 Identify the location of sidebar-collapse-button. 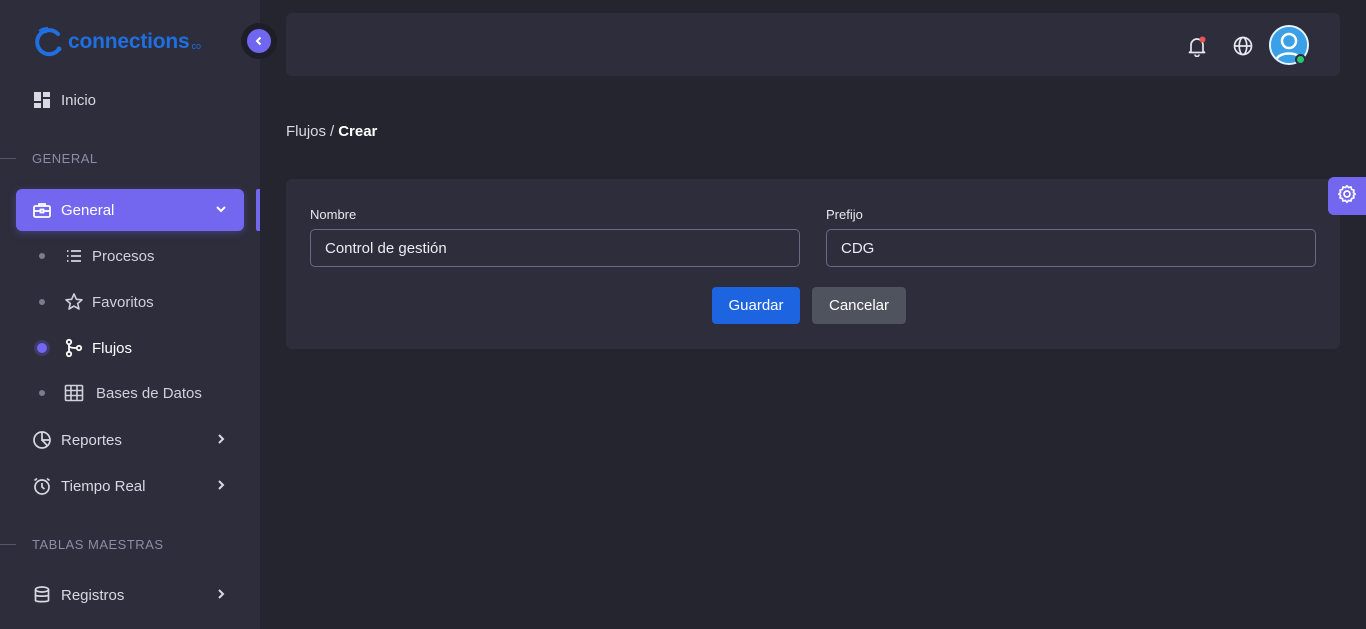
(259, 41).